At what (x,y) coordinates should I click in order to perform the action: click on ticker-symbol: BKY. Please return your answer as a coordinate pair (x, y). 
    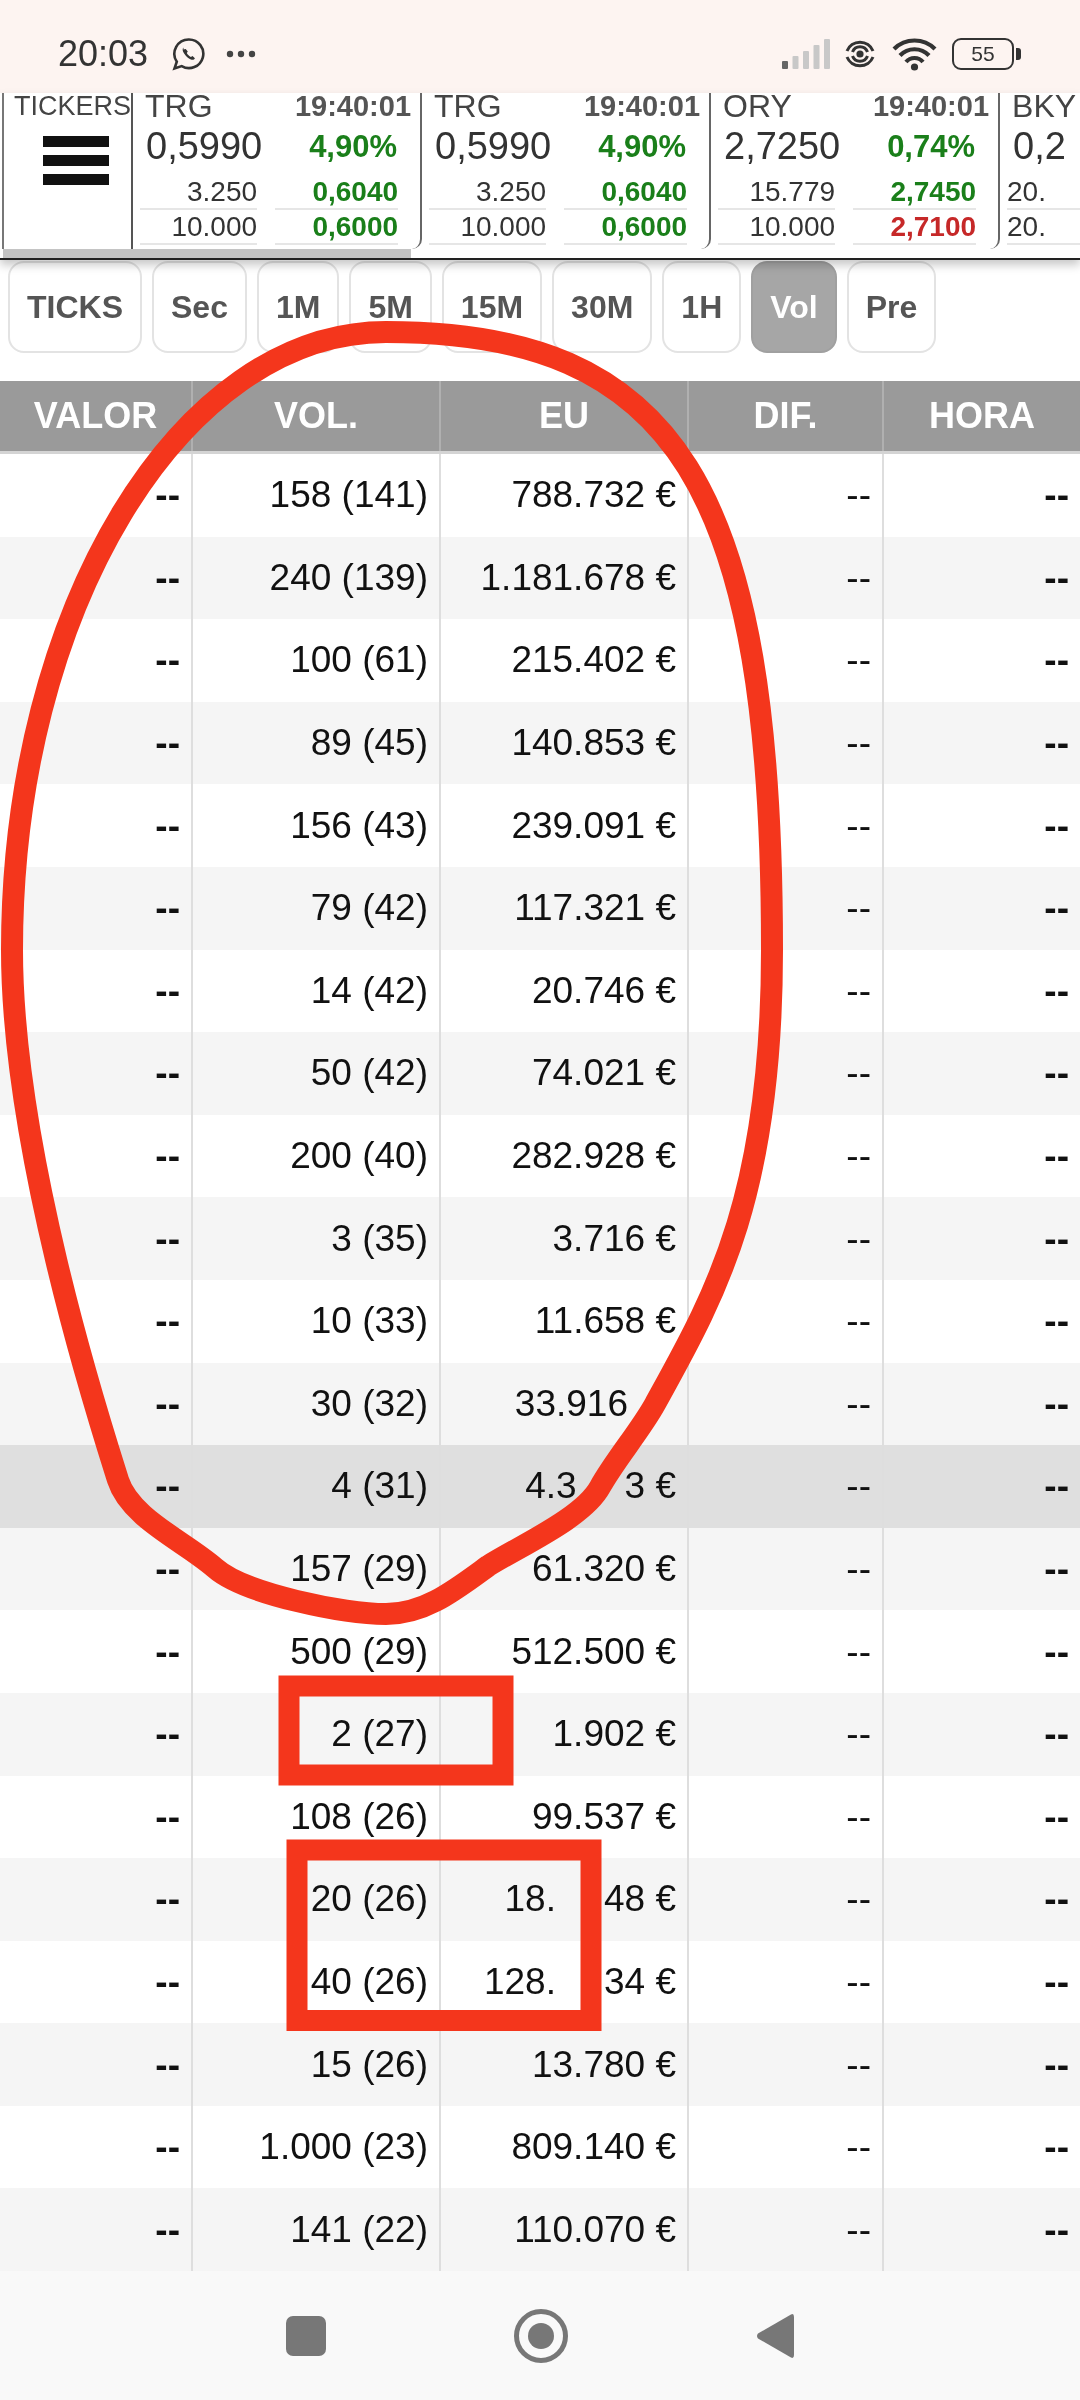
    Looking at the image, I should click on (1044, 106).